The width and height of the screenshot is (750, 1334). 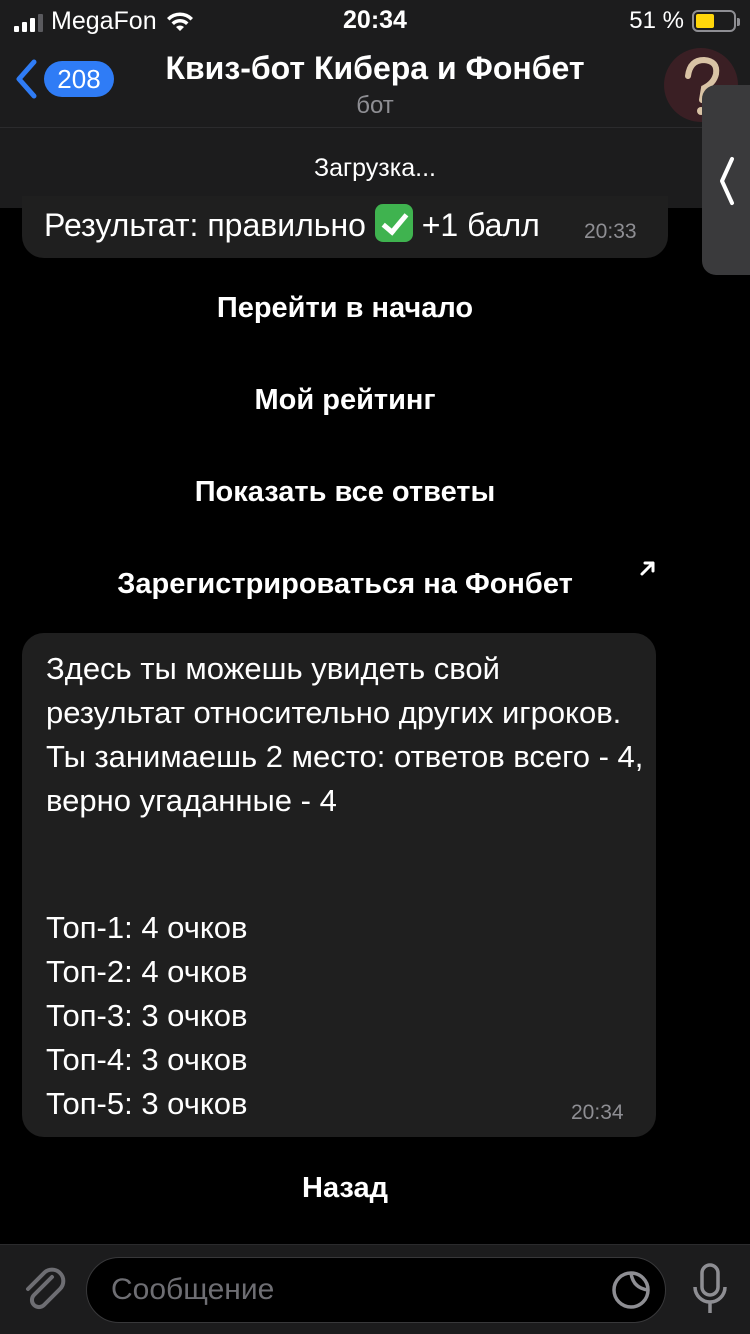 I want to click on top-list-item: Топ-3: 3 очков, so click(x=147, y=1015).